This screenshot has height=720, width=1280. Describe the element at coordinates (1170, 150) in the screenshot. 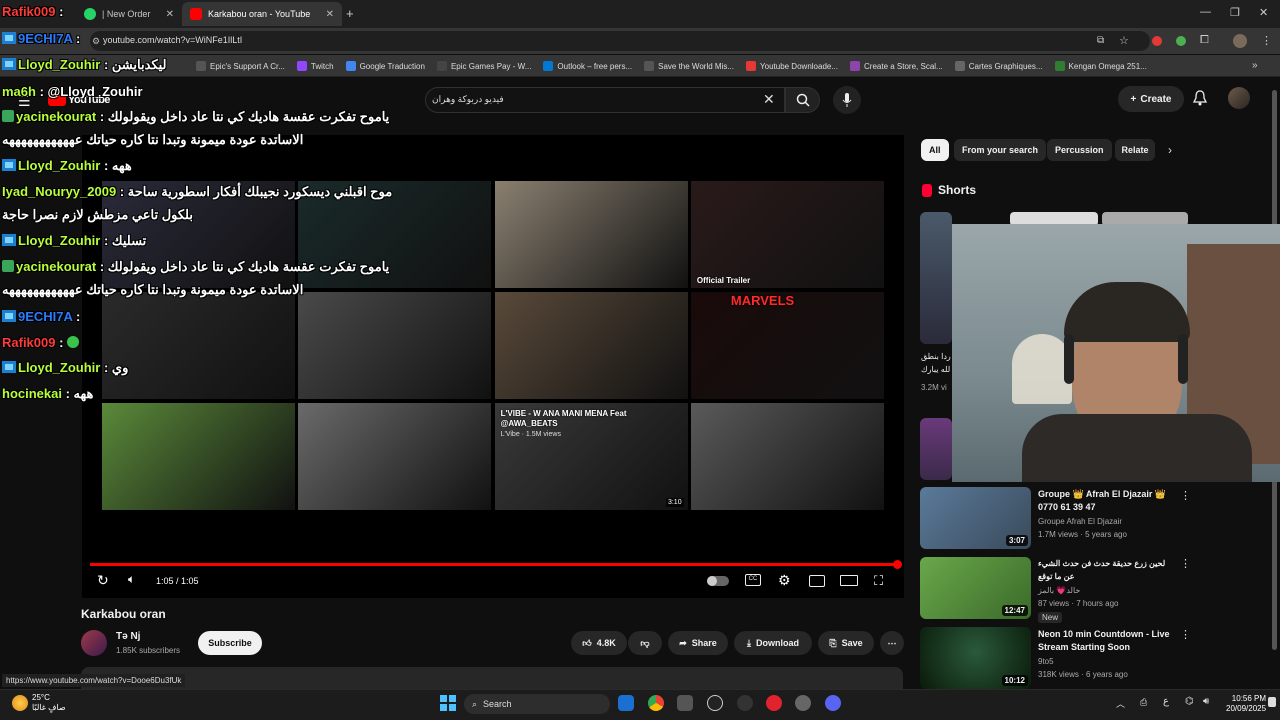

I see `chips-next-icon: ›` at that location.